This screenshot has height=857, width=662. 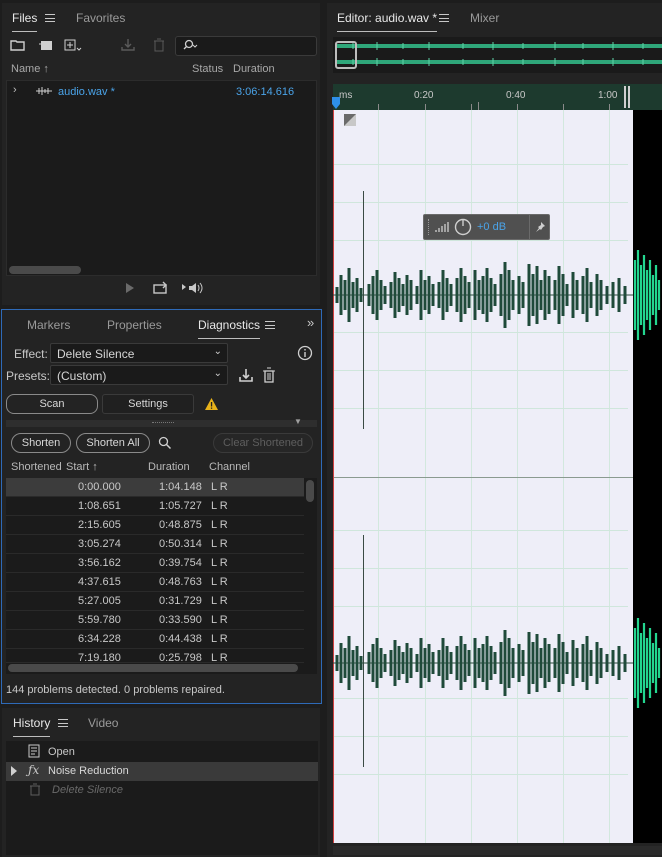 I want to click on tab-markers: Markers, so click(x=48, y=325).